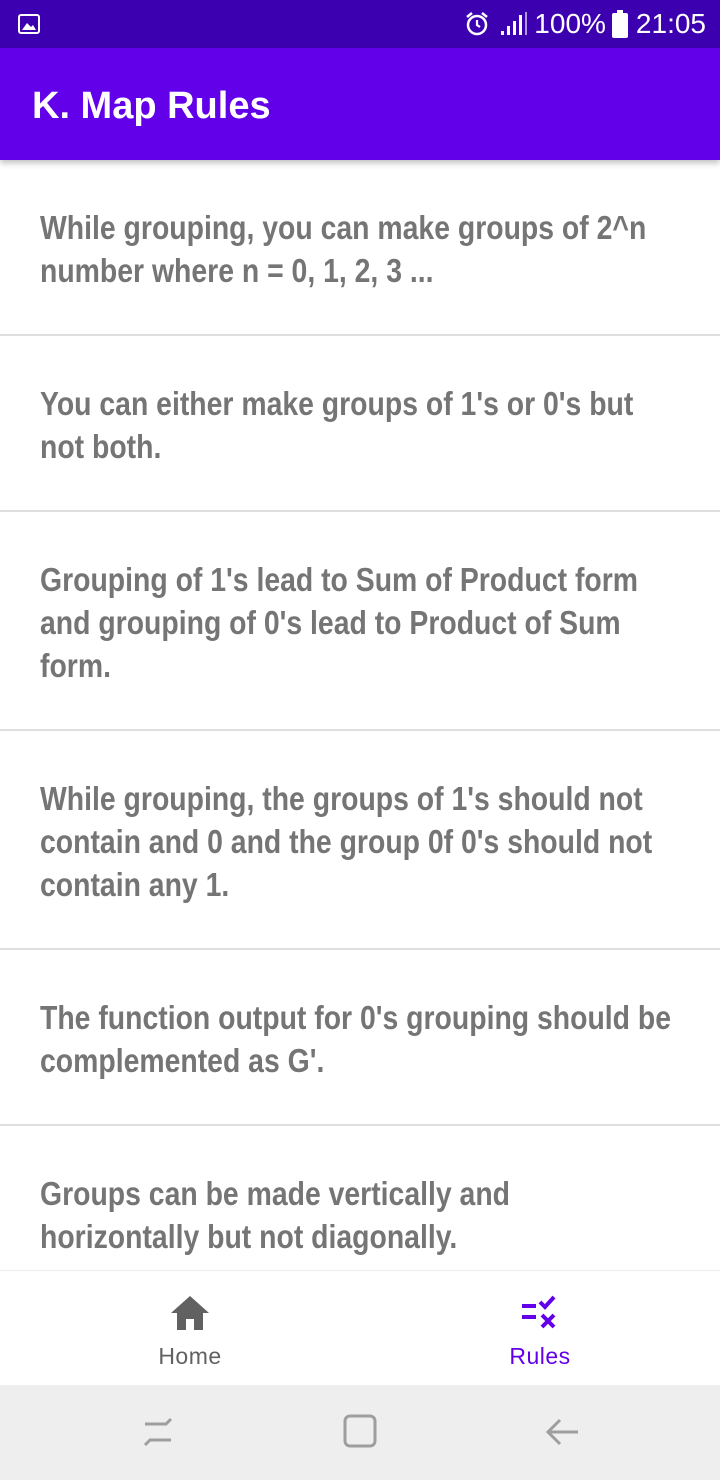  What do you see at coordinates (539, 1312) in the screenshot?
I see `rules-checklist-icon` at bounding box center [539, 1312].